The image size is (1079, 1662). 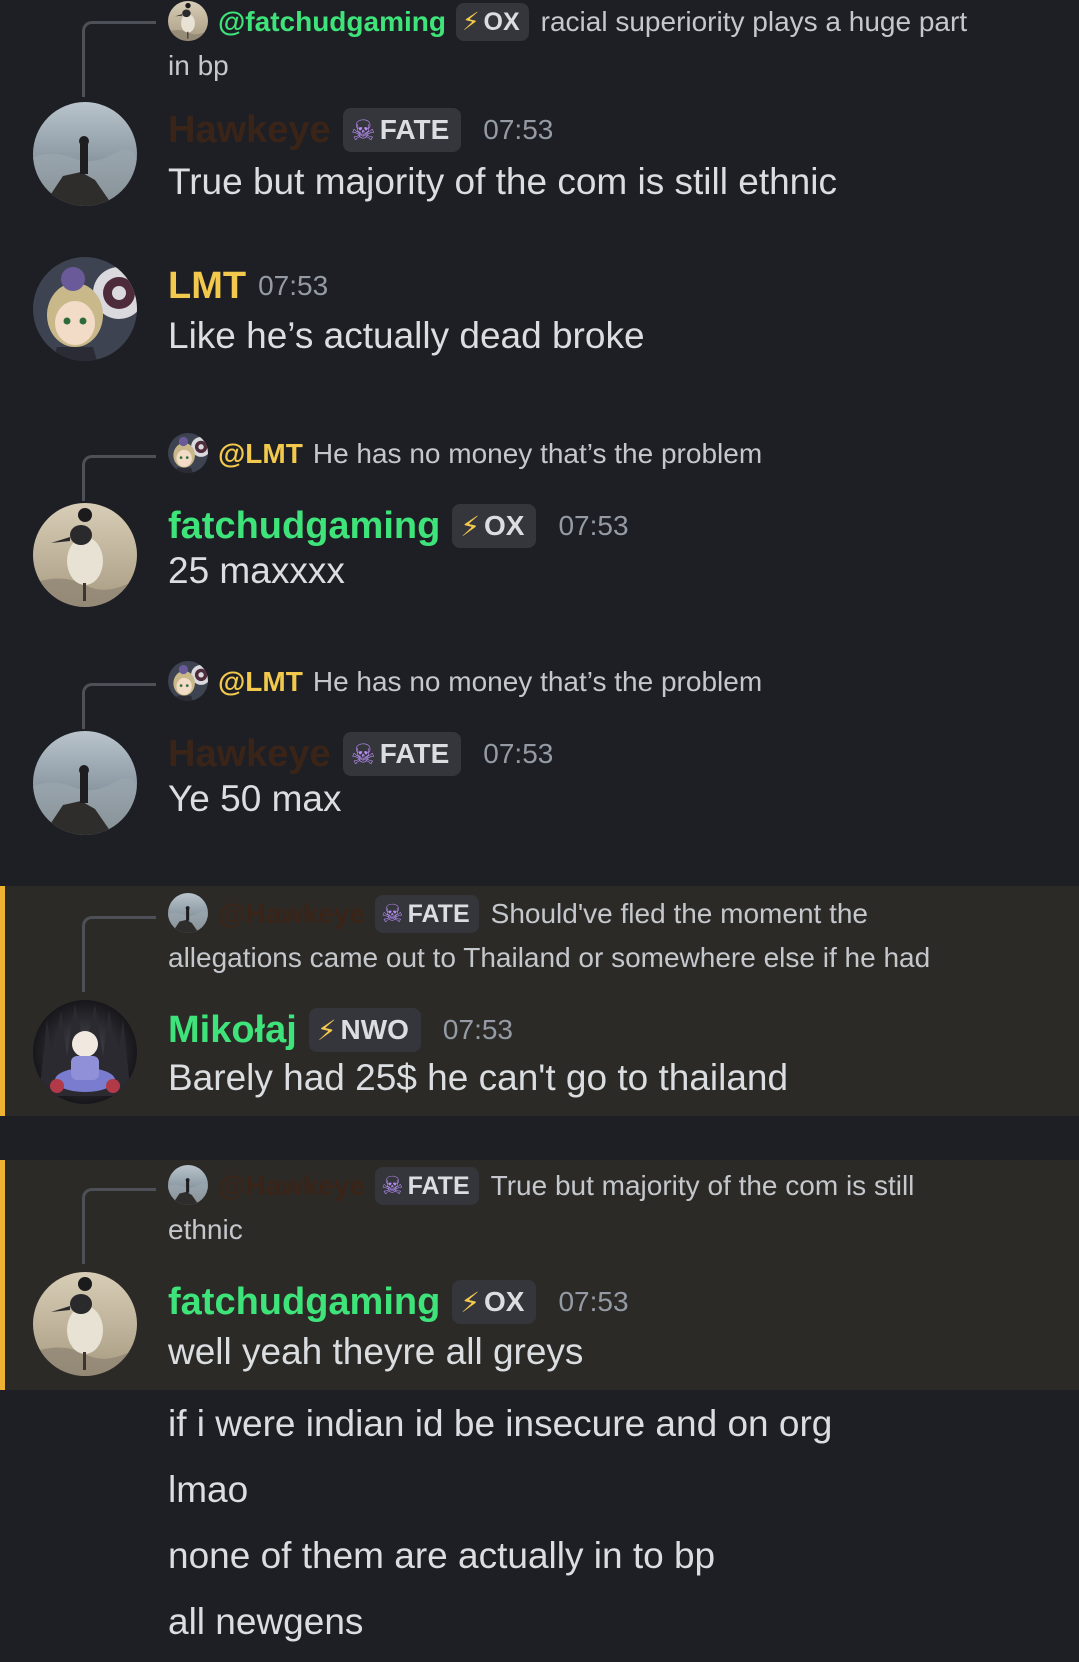 What do you see at coordinates (332, 21) in the screenshot?
I see `reply-mention: @fatchudgaming` at bounding box center [332, 21].